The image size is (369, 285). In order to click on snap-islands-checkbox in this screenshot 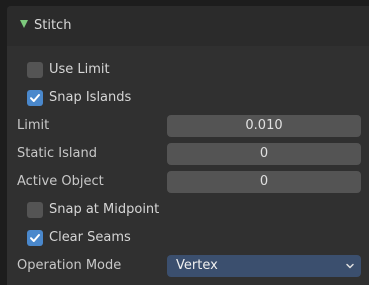, I will do `click(35, 98)`.